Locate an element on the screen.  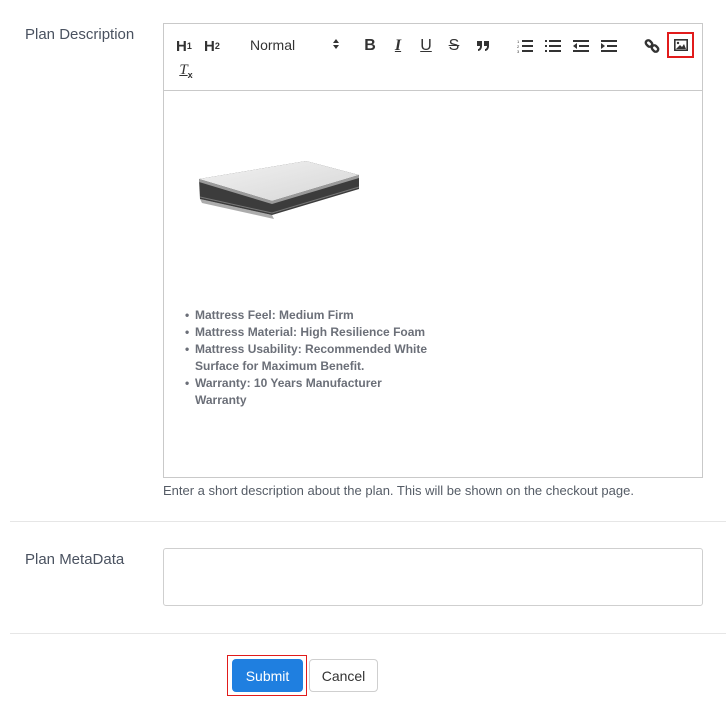
indent-button is located at coordinates (609, 46).